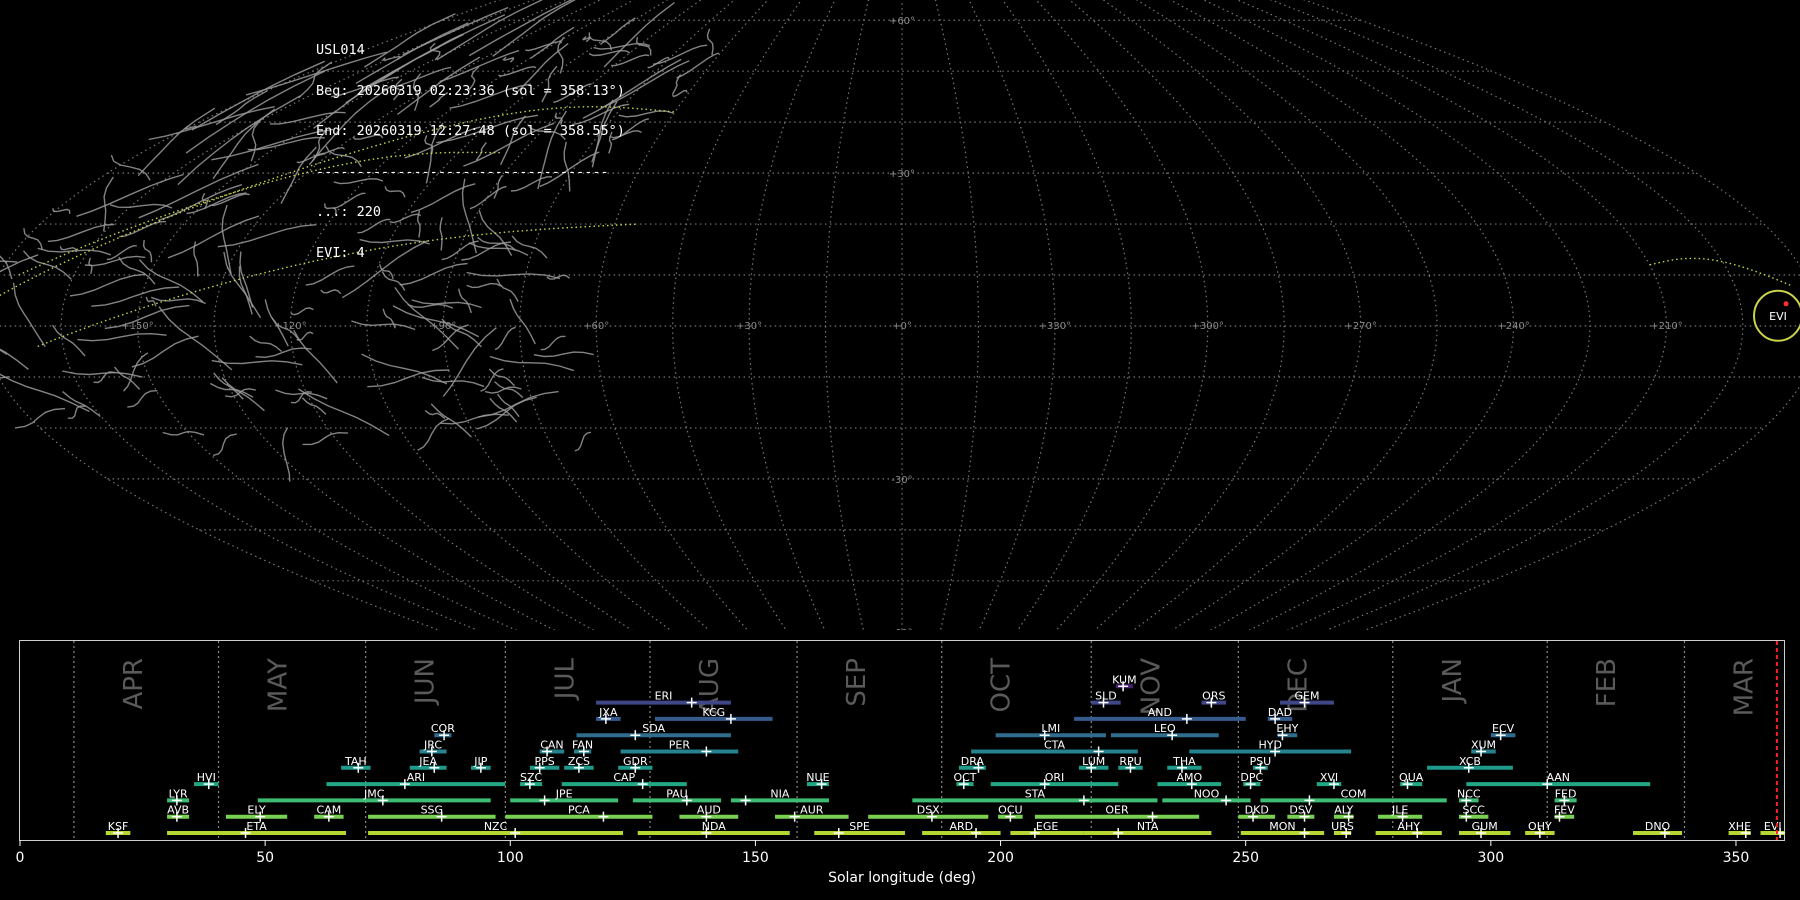 This screenshot has height=900, width=1800. Describe the element at coordinates (1354, 793) in the screenshot. I see `shower-label: COM` at that location.